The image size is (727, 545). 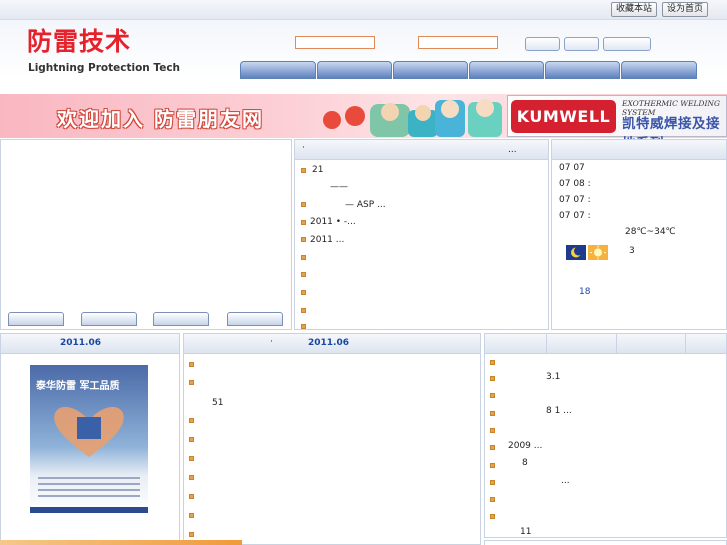 What do you see at coordinates (412, 118) in the screenshot?
I see `cartoon-characters-illustration` at bounding box center [412, 118].